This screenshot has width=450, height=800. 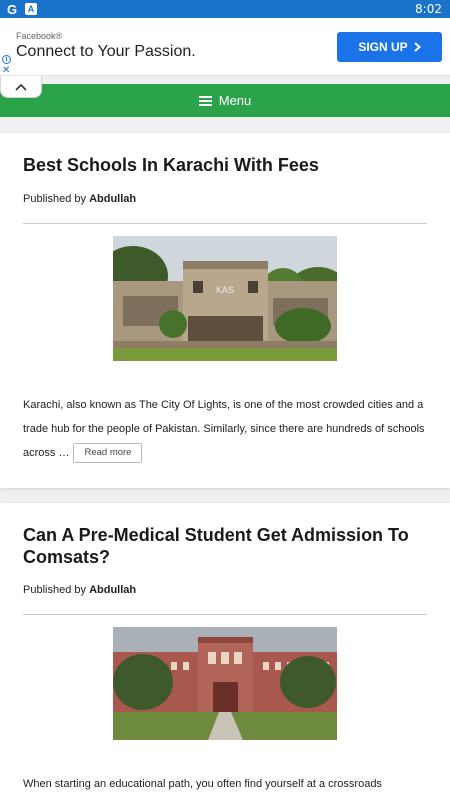 I want to click on status-time: 8:02, so click(x=428, y=9).